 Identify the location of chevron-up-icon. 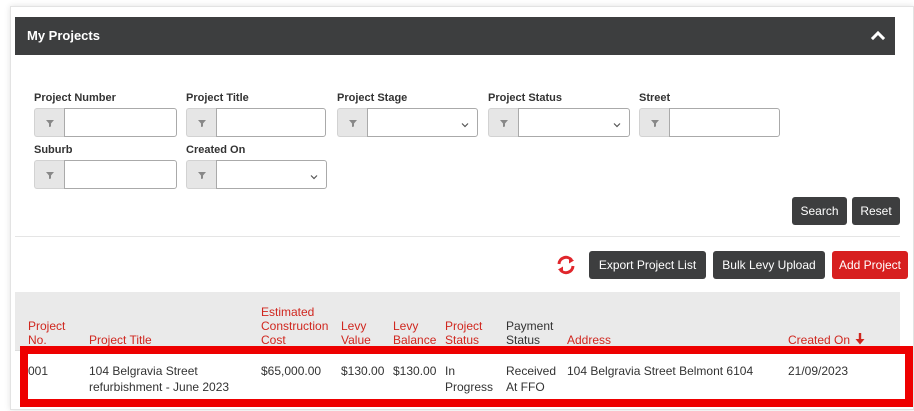
(878, 36).